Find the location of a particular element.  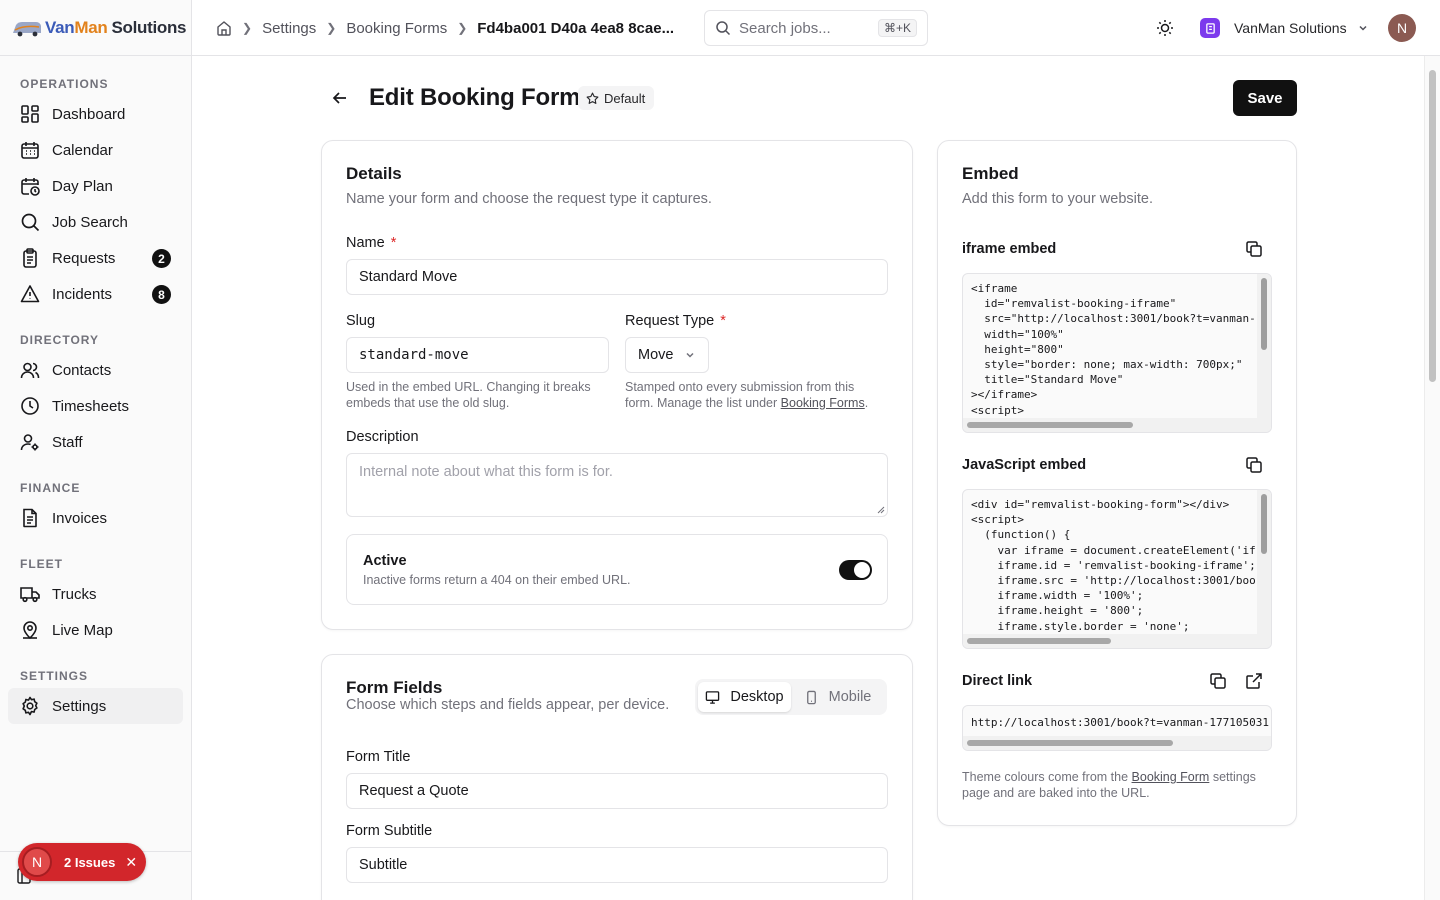

form-subtitle-label: Form Subtitle is located at coordinates (389, 831).